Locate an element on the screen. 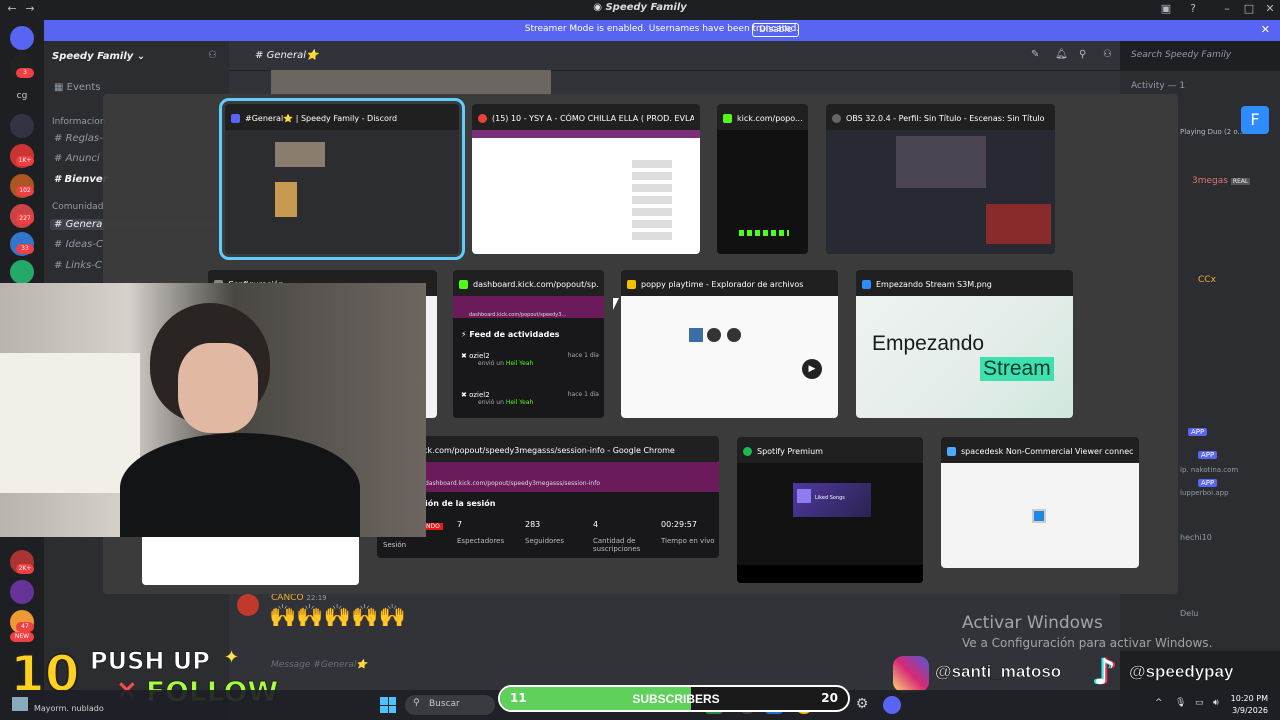 The width and height of the screenshot is (1280, 720). server-icon: cg is located at coordinates (22, 96).